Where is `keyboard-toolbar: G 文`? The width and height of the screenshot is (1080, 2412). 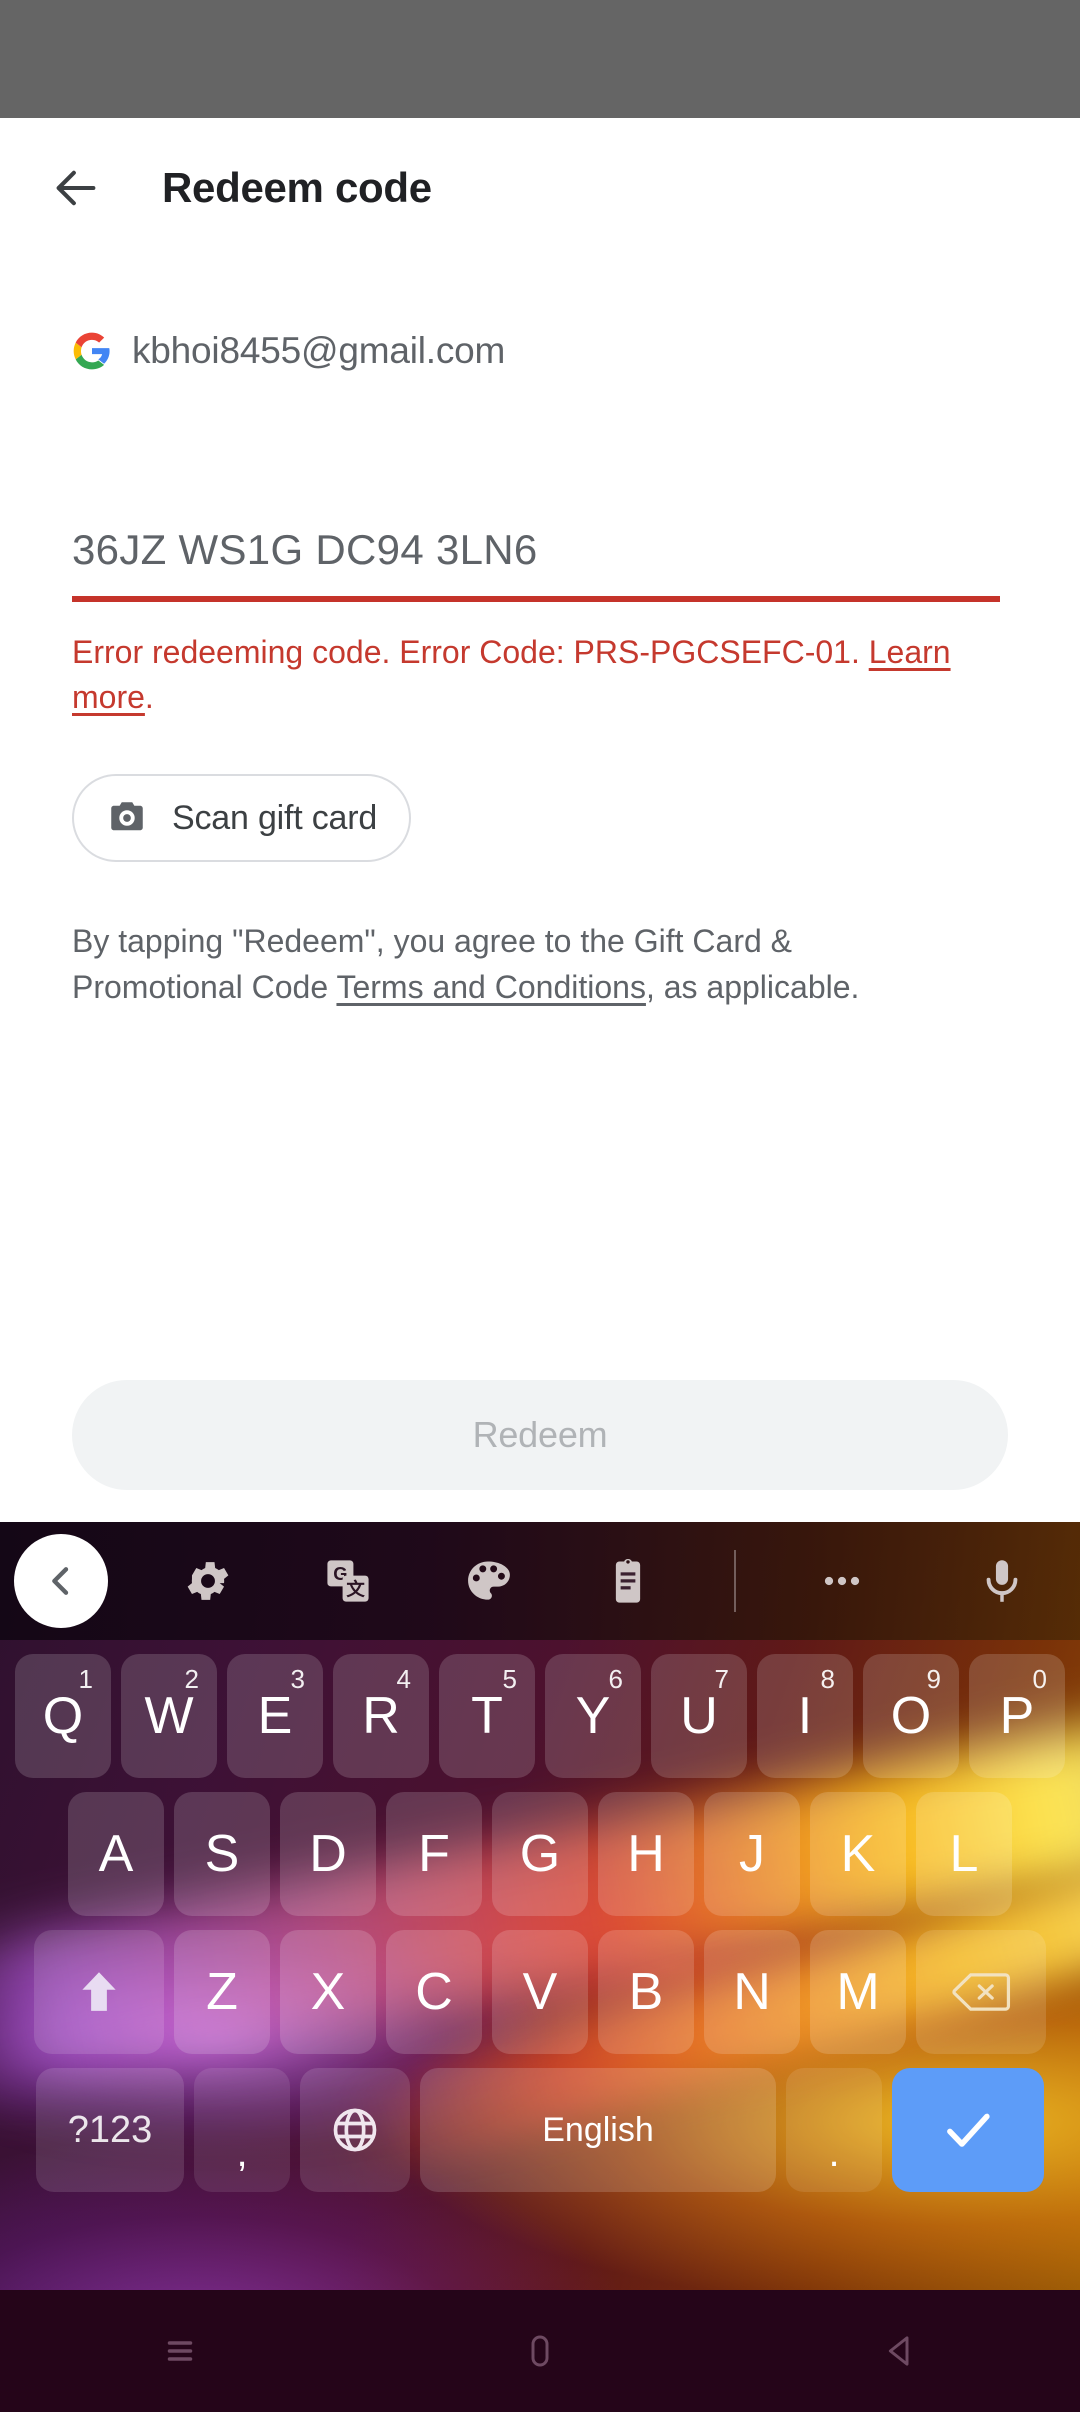 keyboard-toolbar: G 文 is located at coordinates (540, 1581).